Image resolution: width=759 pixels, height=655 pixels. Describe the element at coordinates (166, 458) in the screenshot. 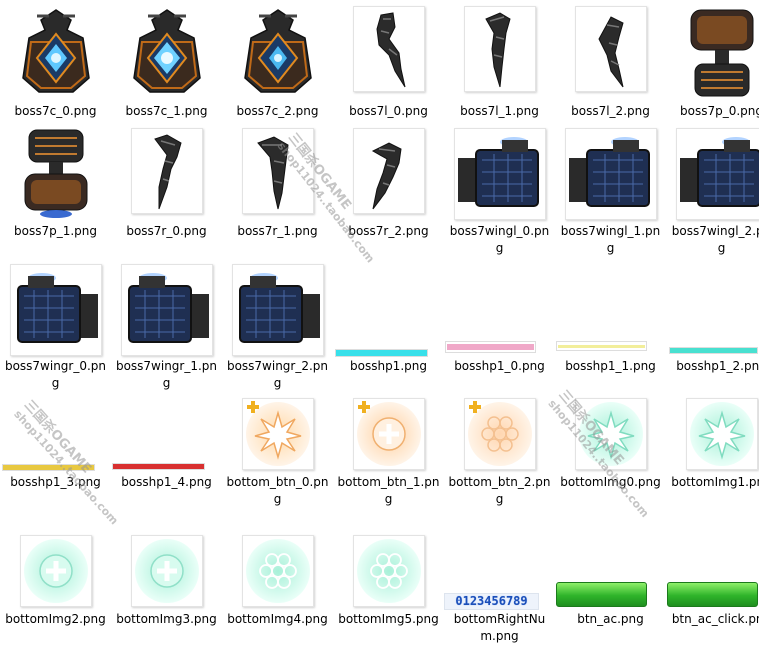

I see `file-item: bosshp1_4.png` at that location.